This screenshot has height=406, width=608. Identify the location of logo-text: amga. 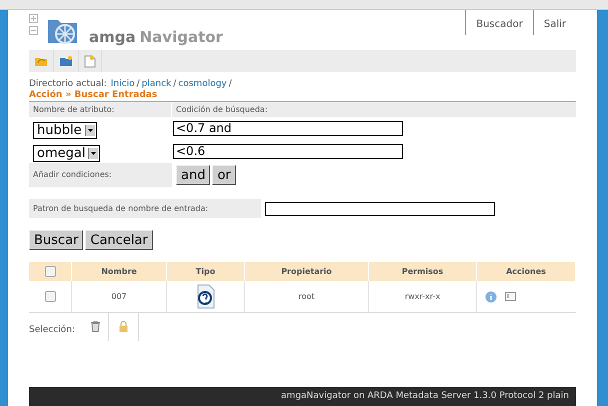
(112, 37).